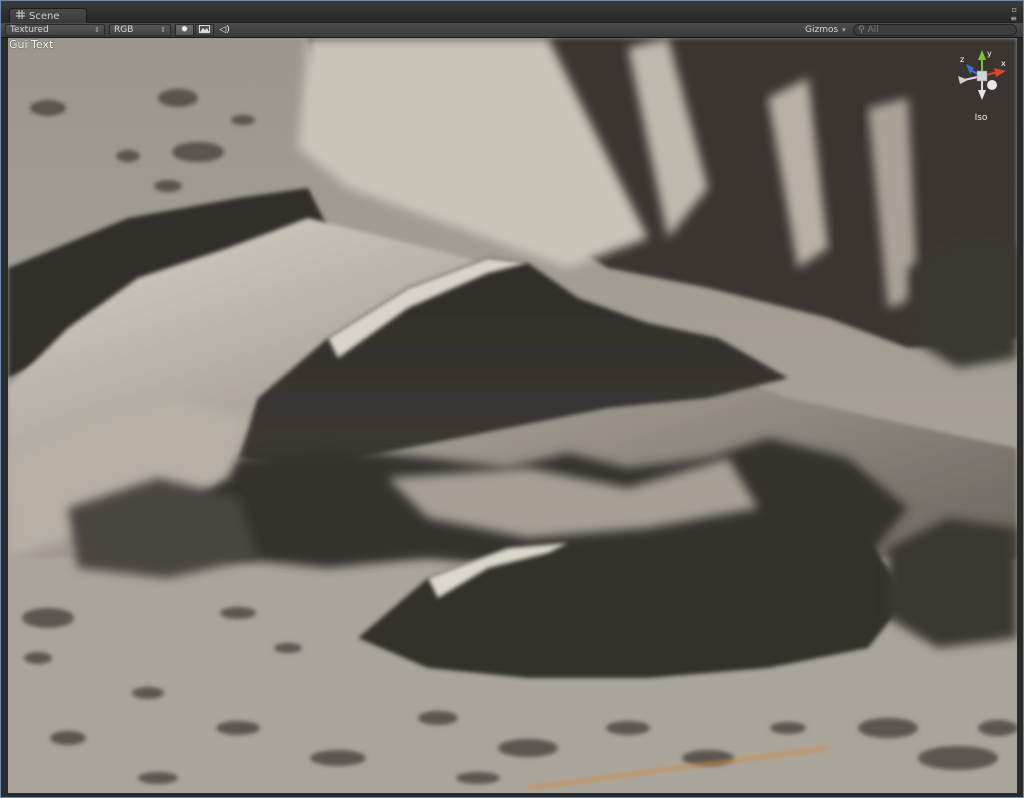 The image size is (1024, 798). I want to click on color-mode-dropdown: RGB ⇕, so click(140, 30).